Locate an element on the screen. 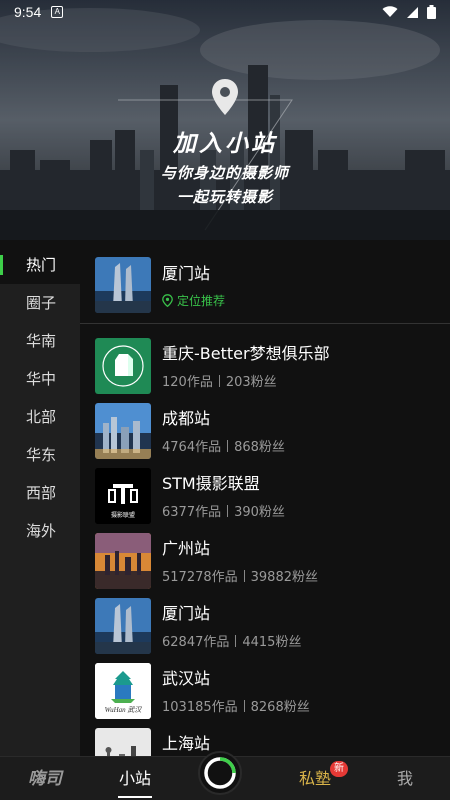 Image resolution: width=450 pixels, height=800 pixels. works-count: 6377作品 is located at coordinates (192, 512).